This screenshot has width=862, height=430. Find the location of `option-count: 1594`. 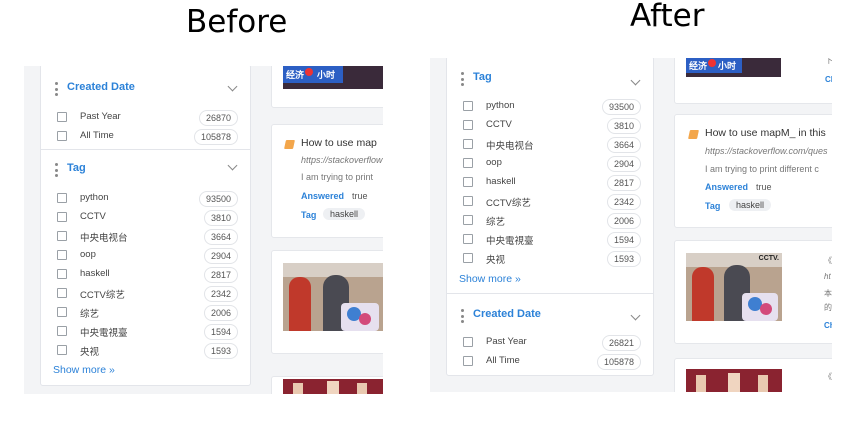

option-count: 1594 is located at coordinates (623, 240).